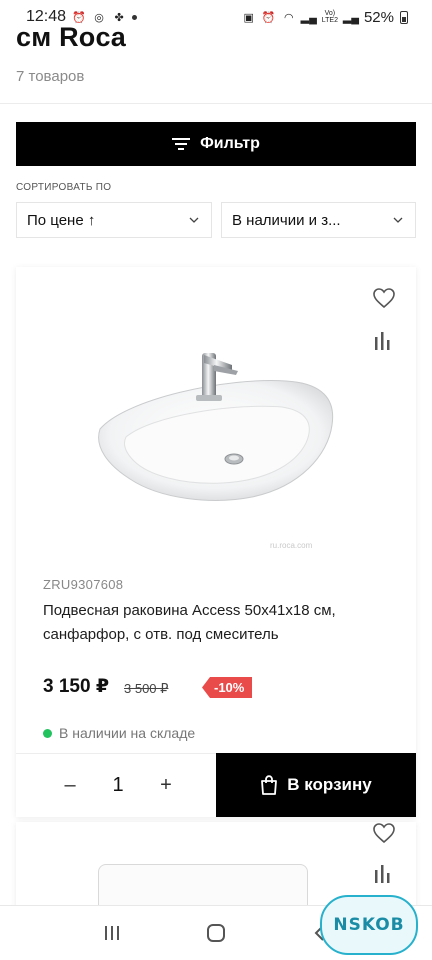 This screenshot has height=960, width=432. I want to click on alarm-status-icon: ⏰, so click(268, 17).